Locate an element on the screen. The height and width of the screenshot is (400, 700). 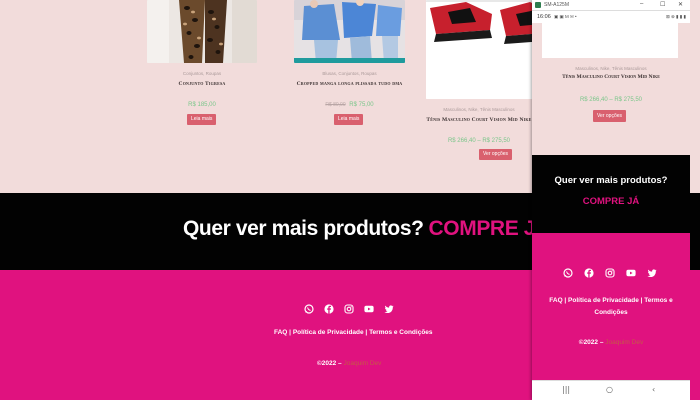
edge-pink-band is located at coordinates (695, 335).